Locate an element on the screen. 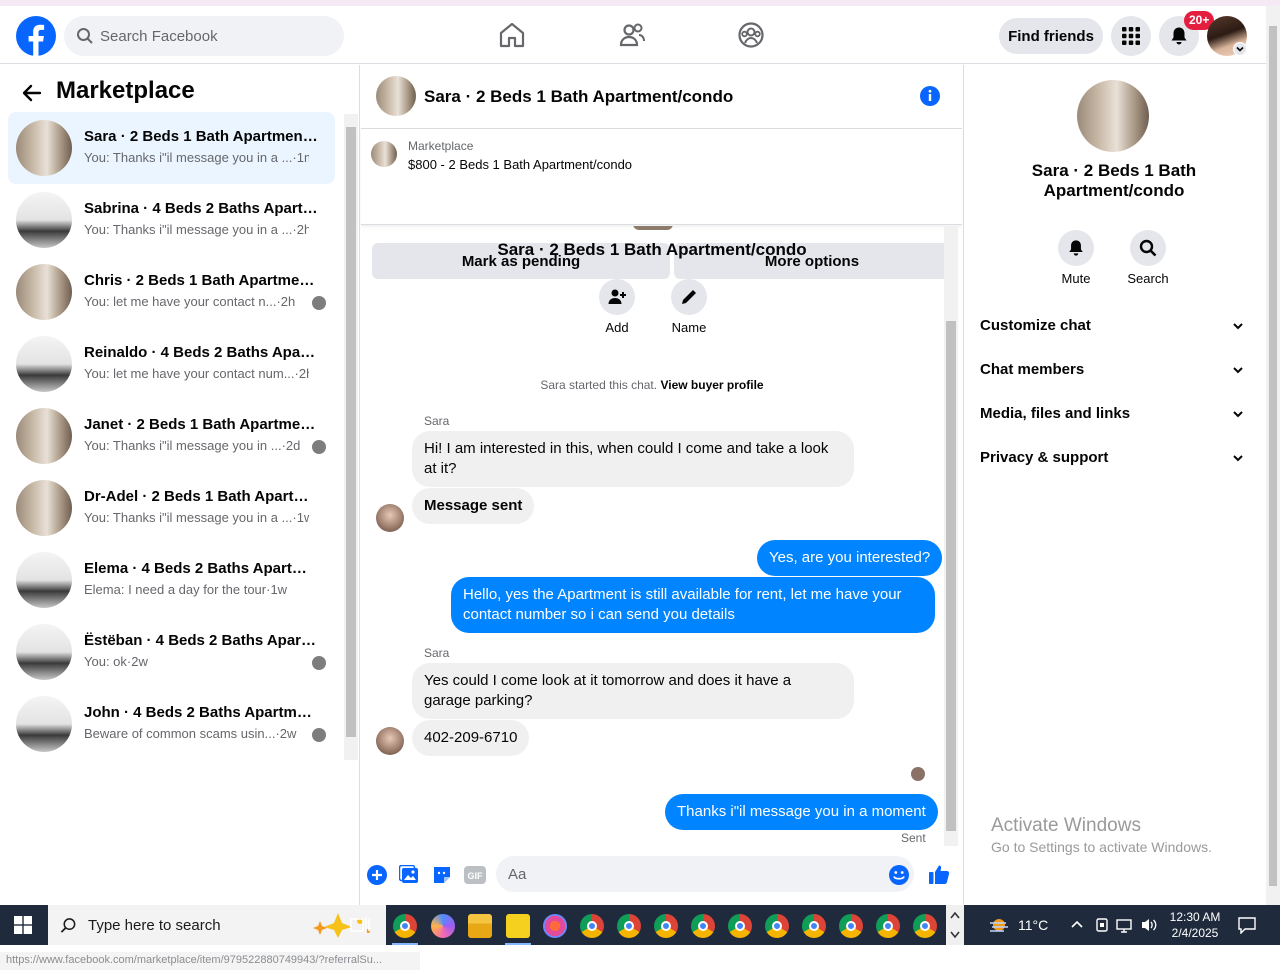  file-explorer-icon is located at coordinates (480, 926).